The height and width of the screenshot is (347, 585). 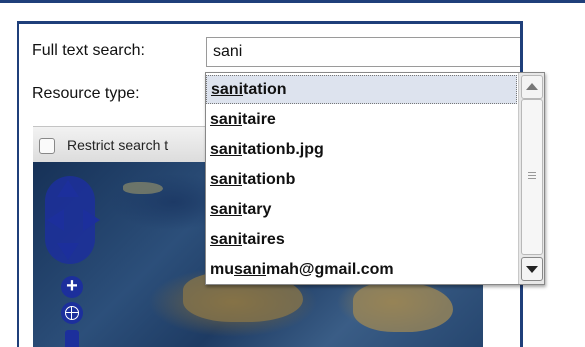 I want to click on scroll-thumb, so click(x=532, y=177).